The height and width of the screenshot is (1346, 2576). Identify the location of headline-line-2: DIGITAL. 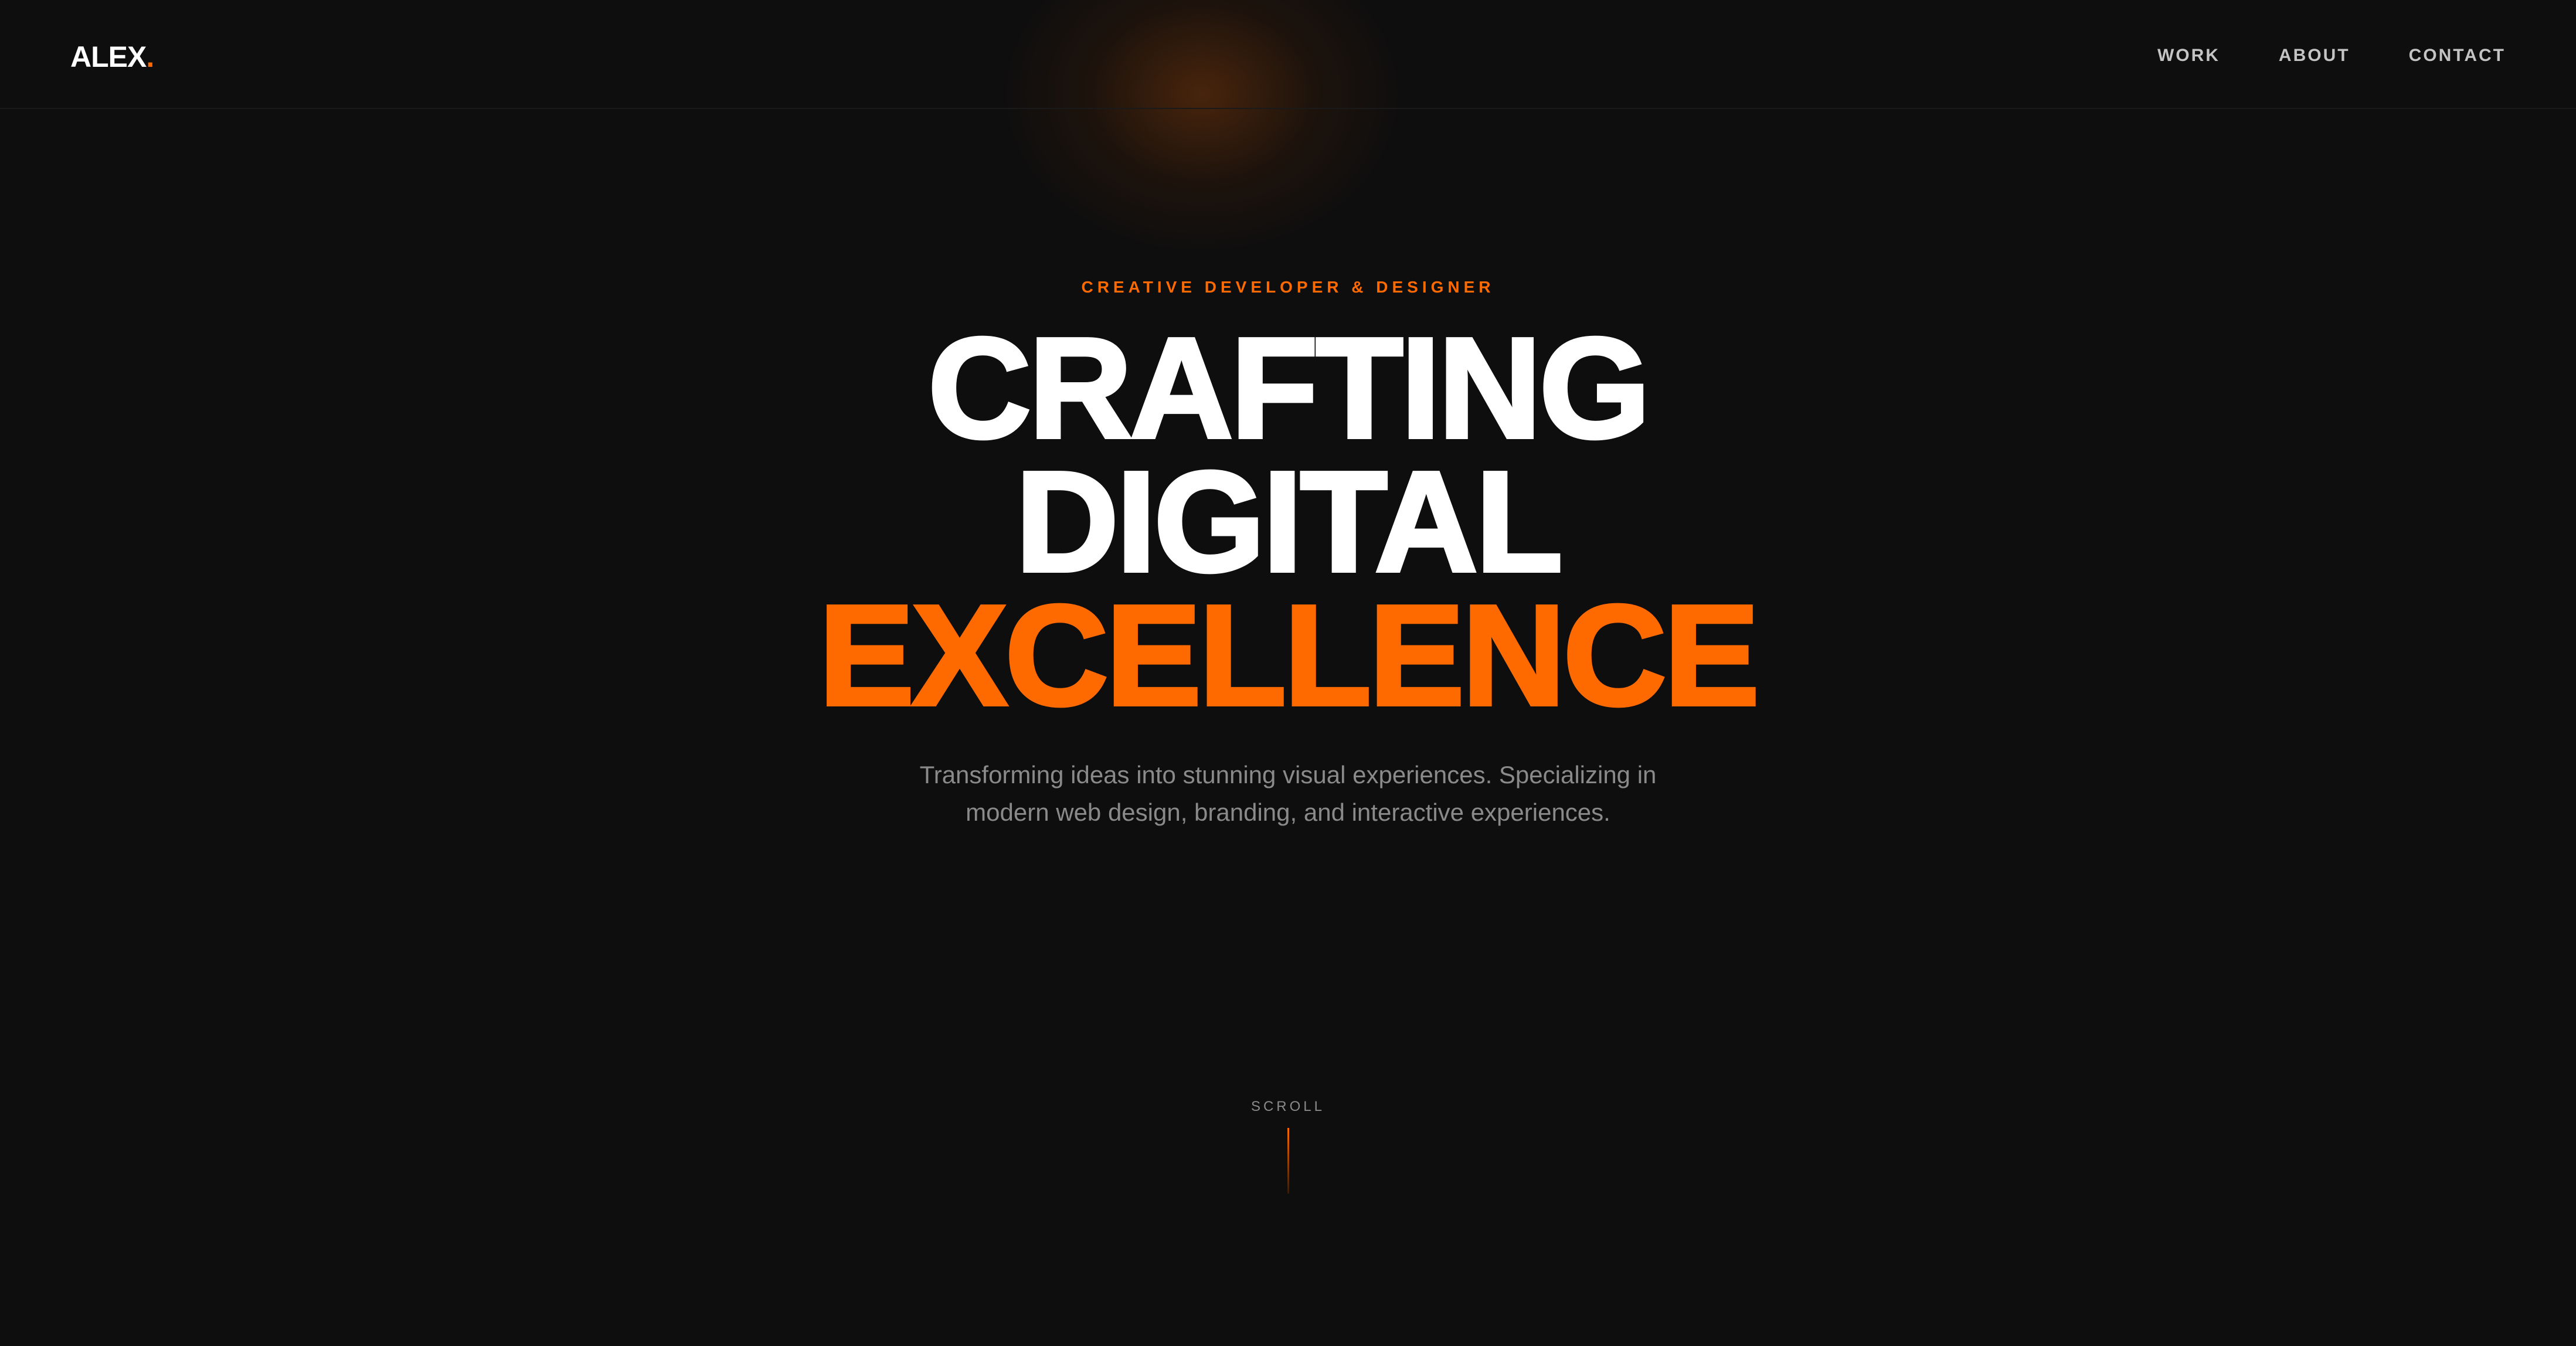
(1289, 521).